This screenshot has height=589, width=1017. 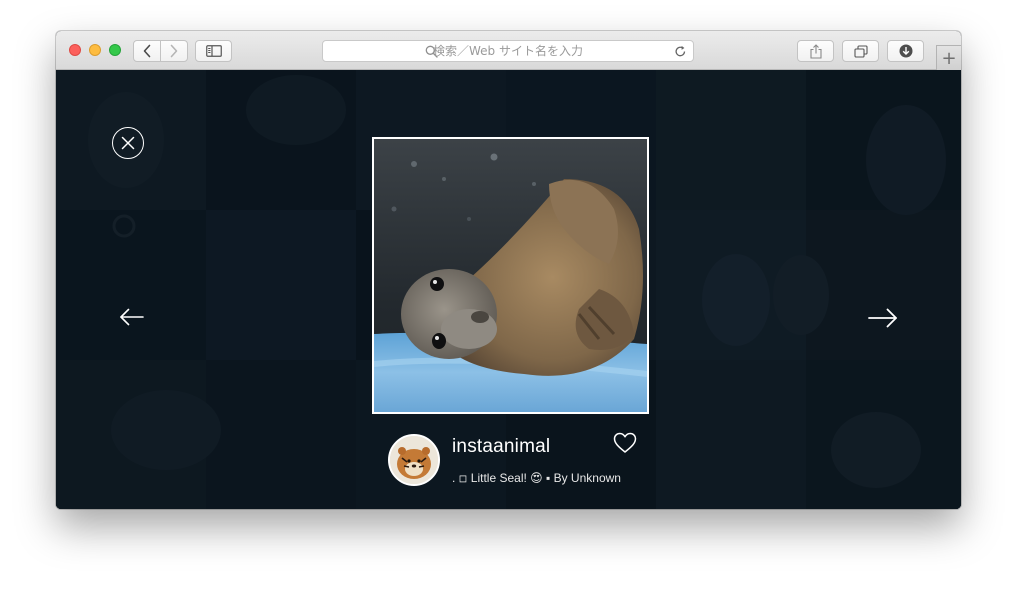 I want to click on heart-outline-icon, so click(x=625, y=442).